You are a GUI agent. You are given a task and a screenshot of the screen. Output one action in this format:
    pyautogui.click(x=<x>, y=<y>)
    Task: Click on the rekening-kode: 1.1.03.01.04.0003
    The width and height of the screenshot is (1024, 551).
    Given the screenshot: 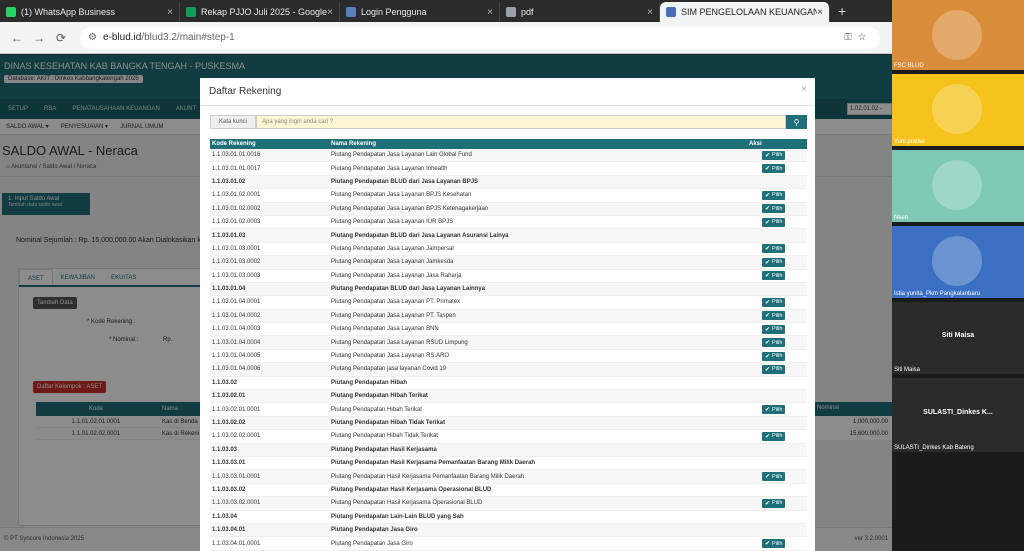 What is the action you would take?
    pyautogui.click(x=236, y=329)
    